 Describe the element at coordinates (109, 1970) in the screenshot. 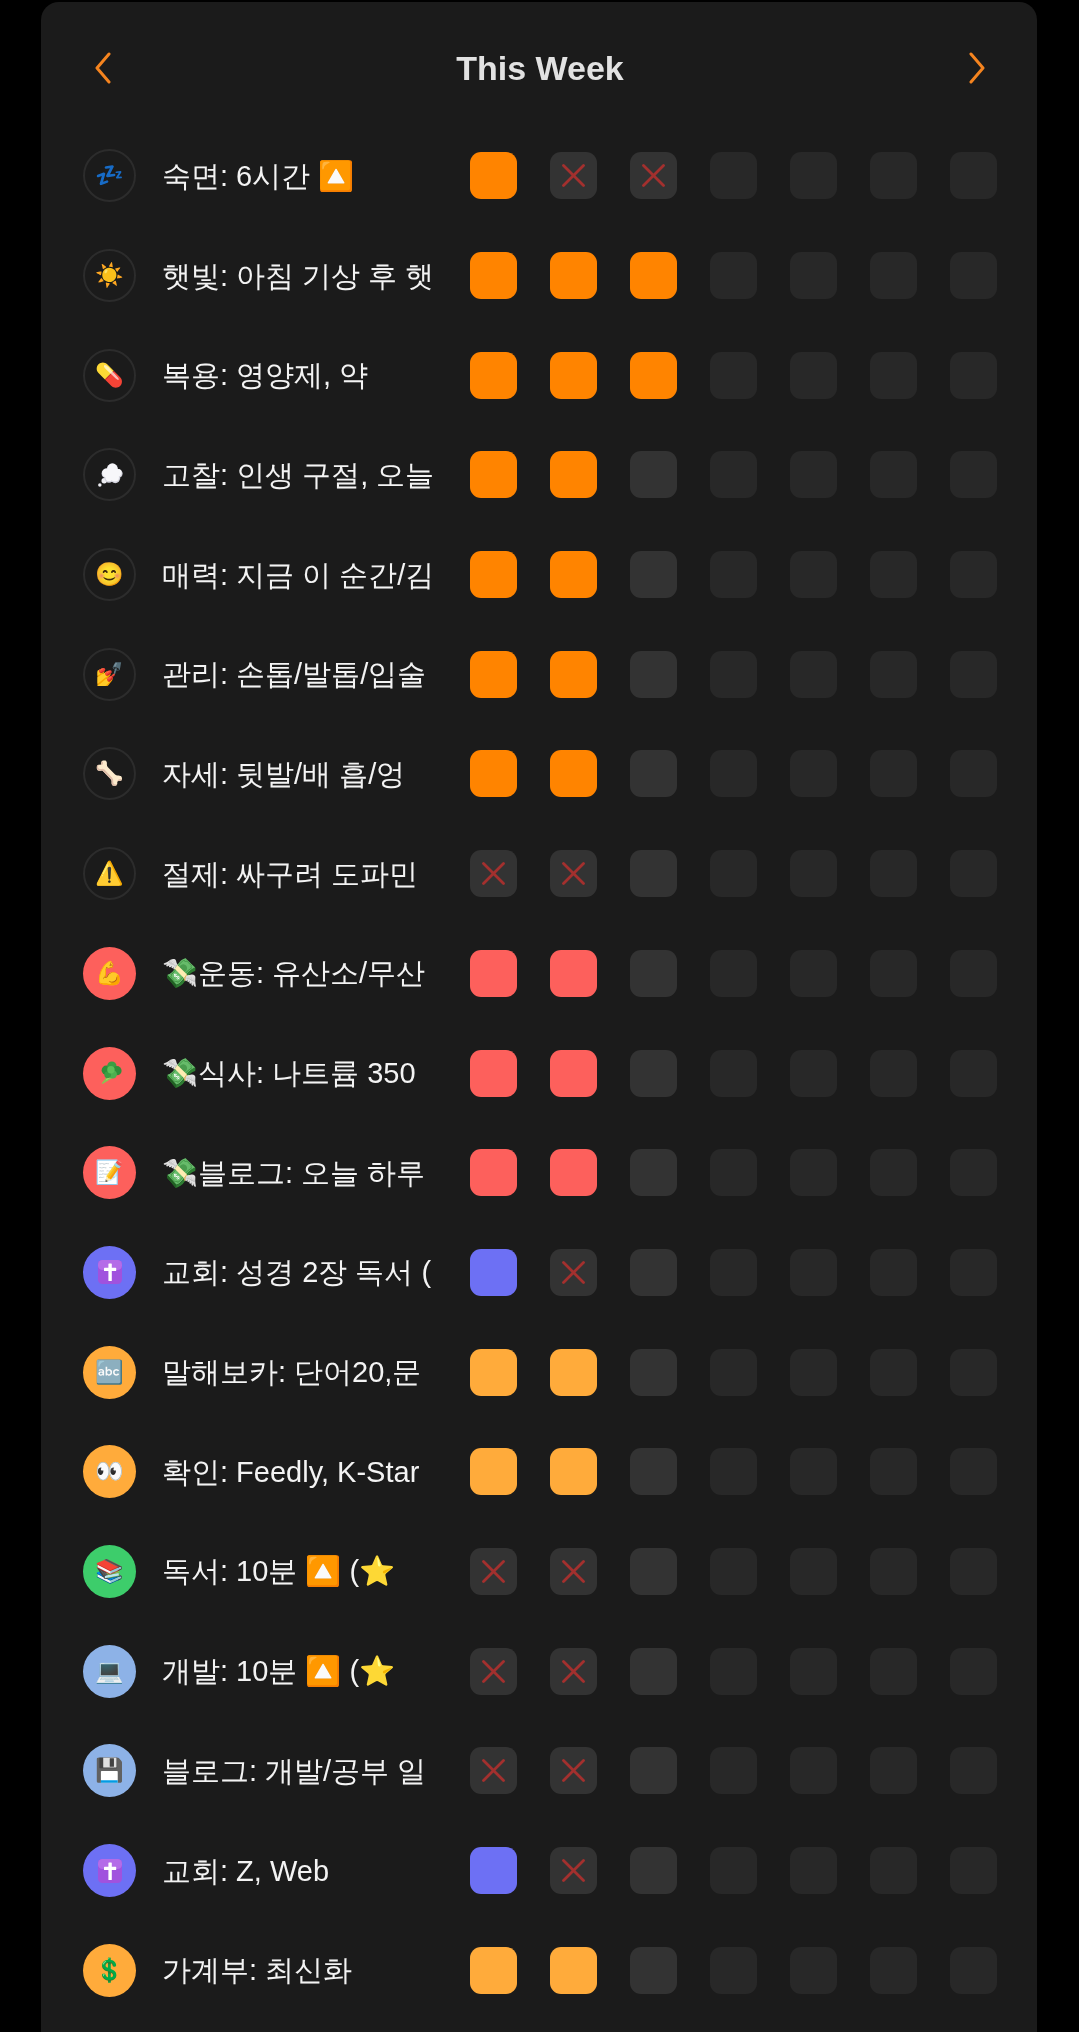

I see `dollar-sign-icon: 💲` at that location.